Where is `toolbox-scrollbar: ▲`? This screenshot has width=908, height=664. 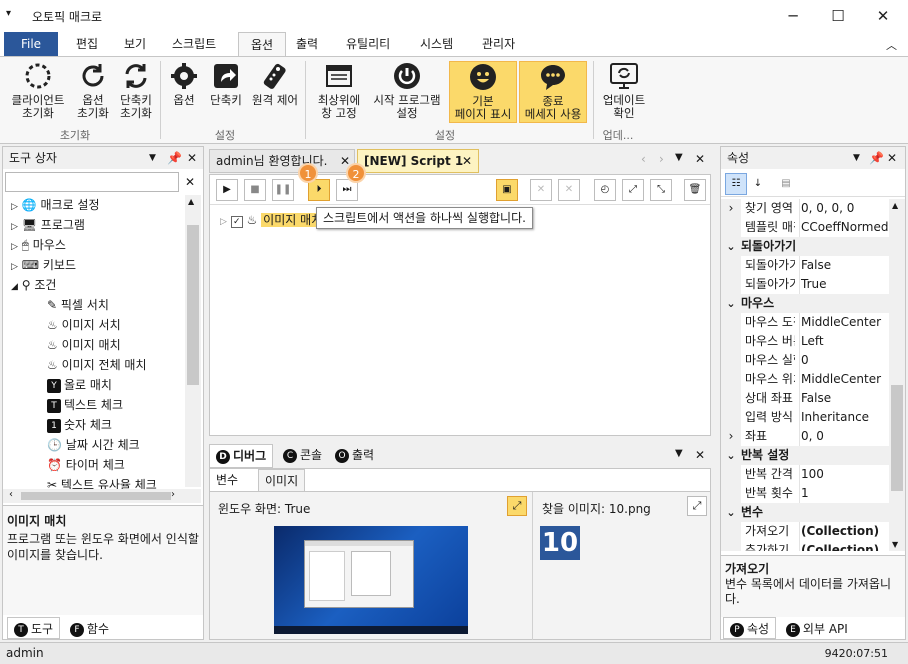 toolbox-scrollbar: ▲ is located at coordinates (193, 341).